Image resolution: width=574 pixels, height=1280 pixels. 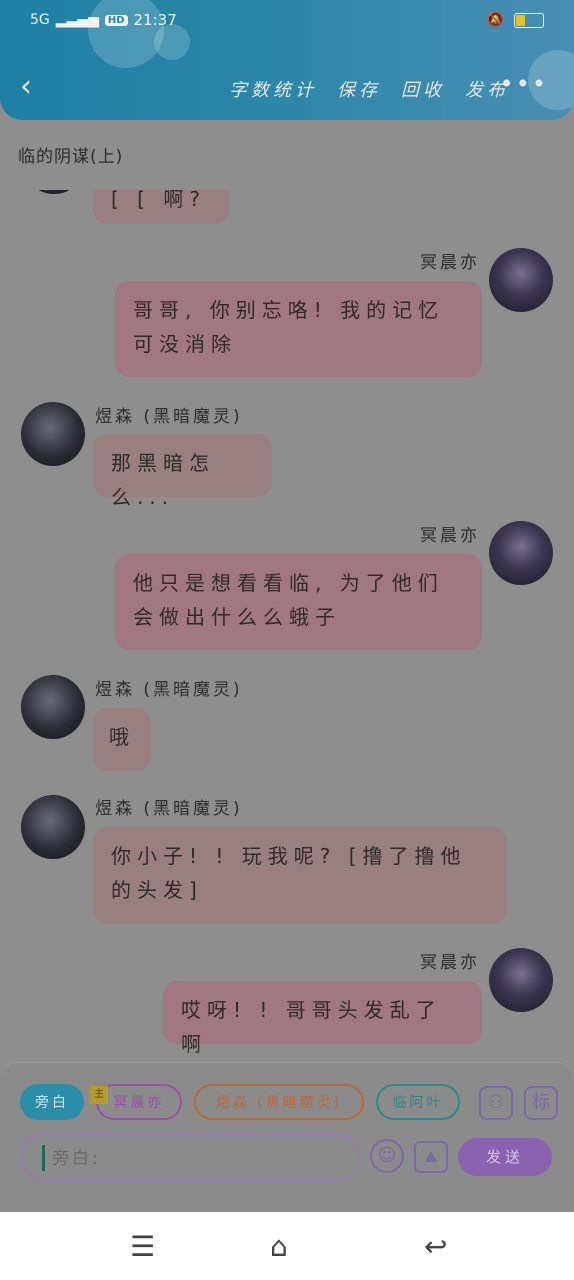 What do you see at coordinates (431, 1157) in the screenshot?
I see `image-icon: ⛰` at bounding box center [431, 1157].